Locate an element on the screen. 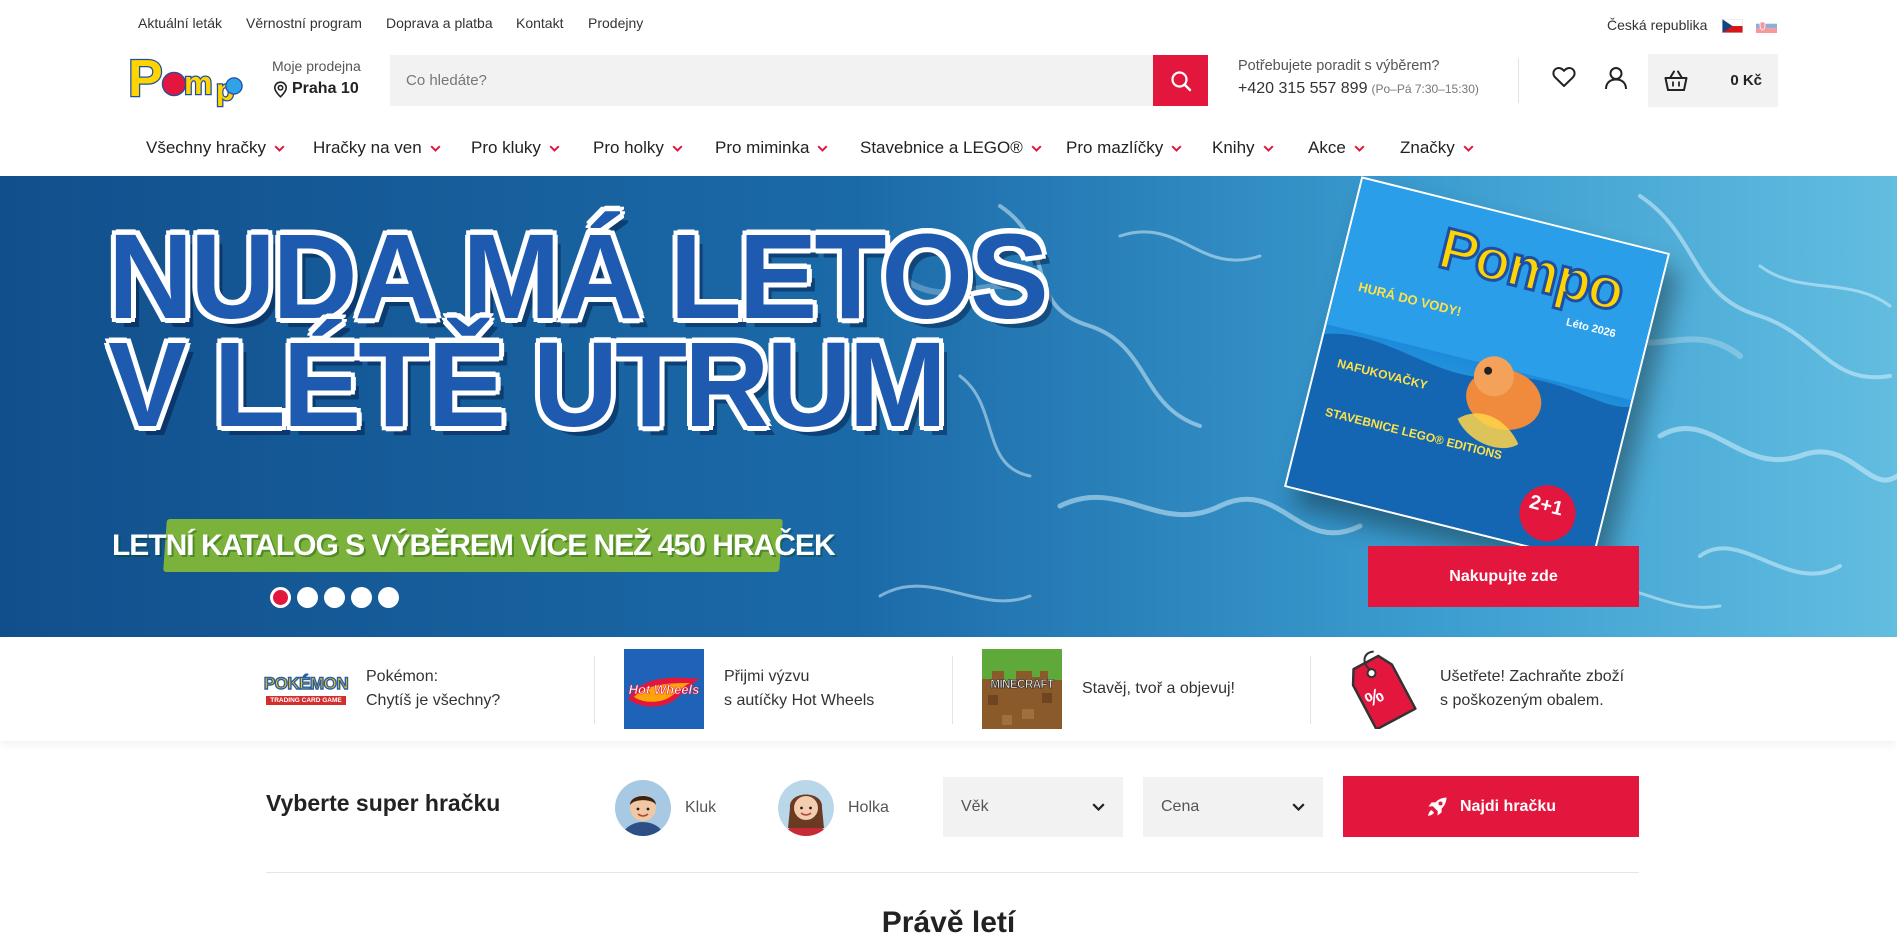 This screenshot has width=1897, height=948. nav-label: Hračky na ven is located at coordinates (367, 147).